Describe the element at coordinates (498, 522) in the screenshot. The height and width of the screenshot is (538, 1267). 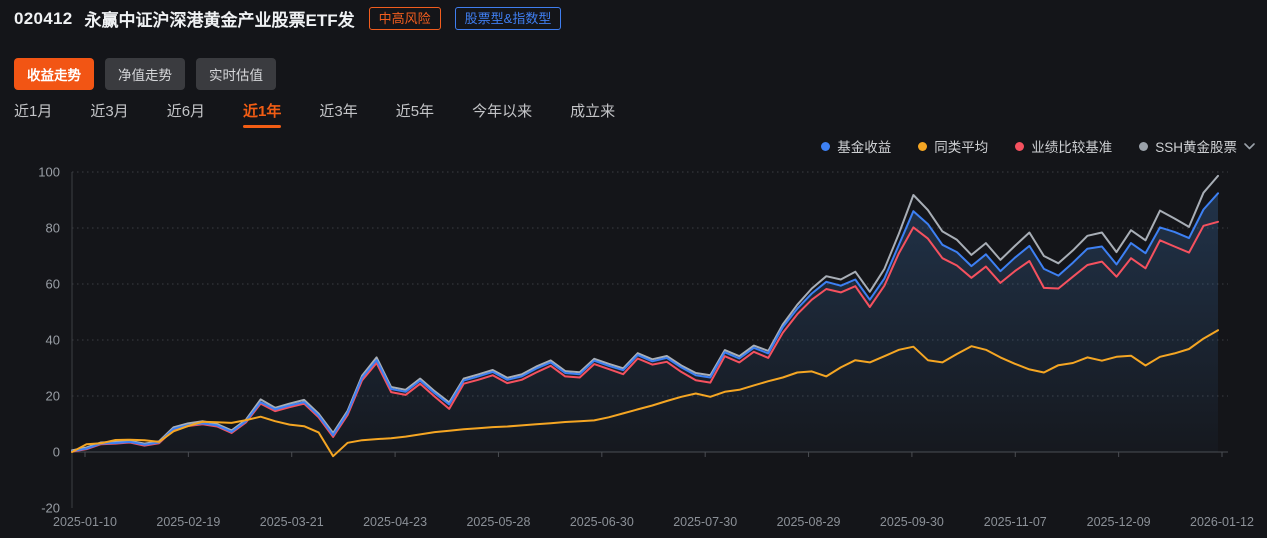
I see `x-axis-date-label: 2025-05-28` at that location.